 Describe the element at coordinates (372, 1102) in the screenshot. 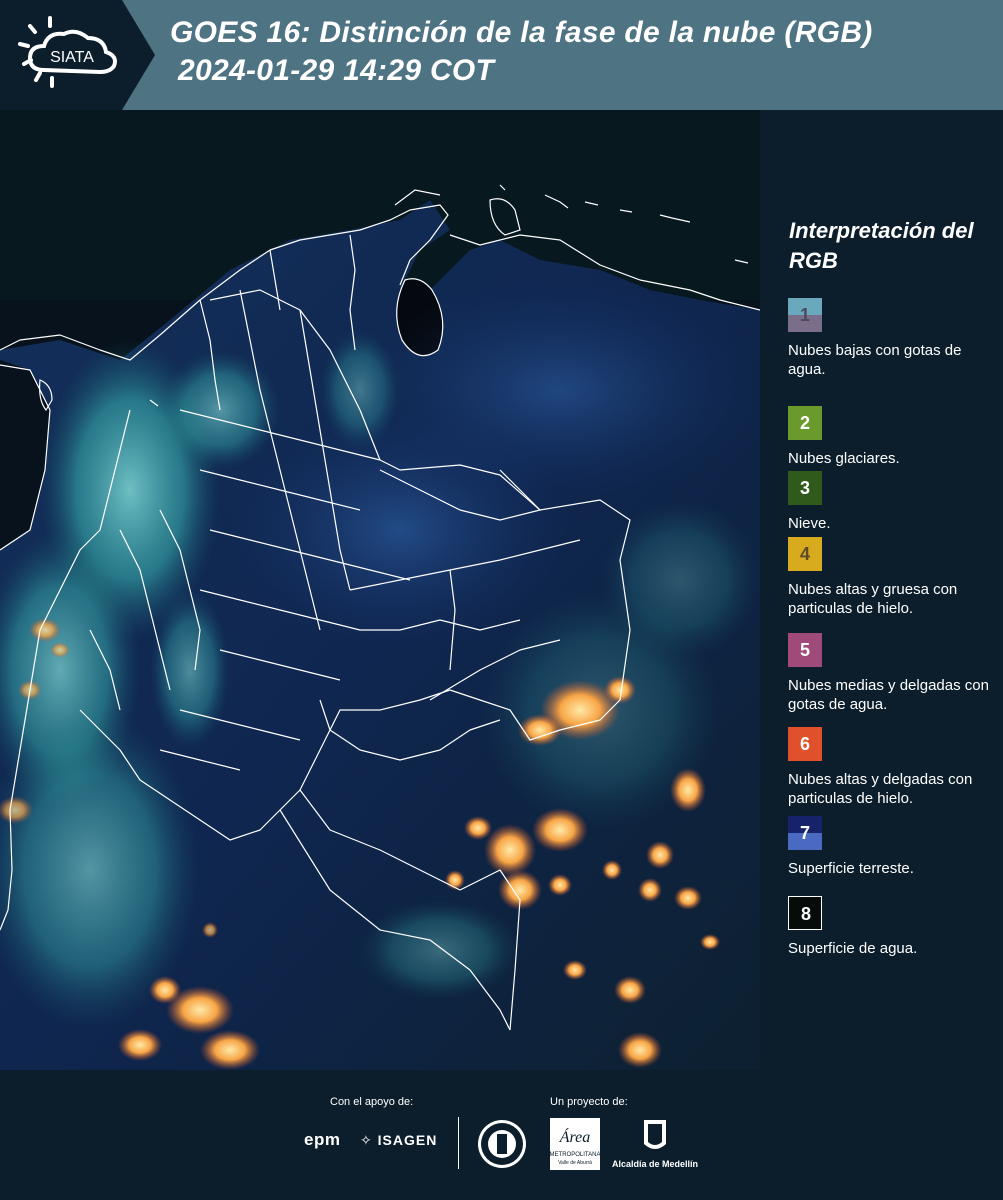

I see `support-label: Con el apoyo de:` at that location.